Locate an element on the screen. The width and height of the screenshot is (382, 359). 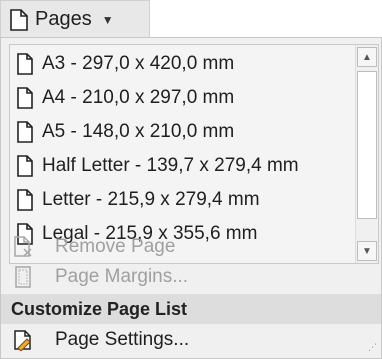
page-size-item-letter: Letter - 215,9 x 279,4 mm is located at coordinates (182, 200).